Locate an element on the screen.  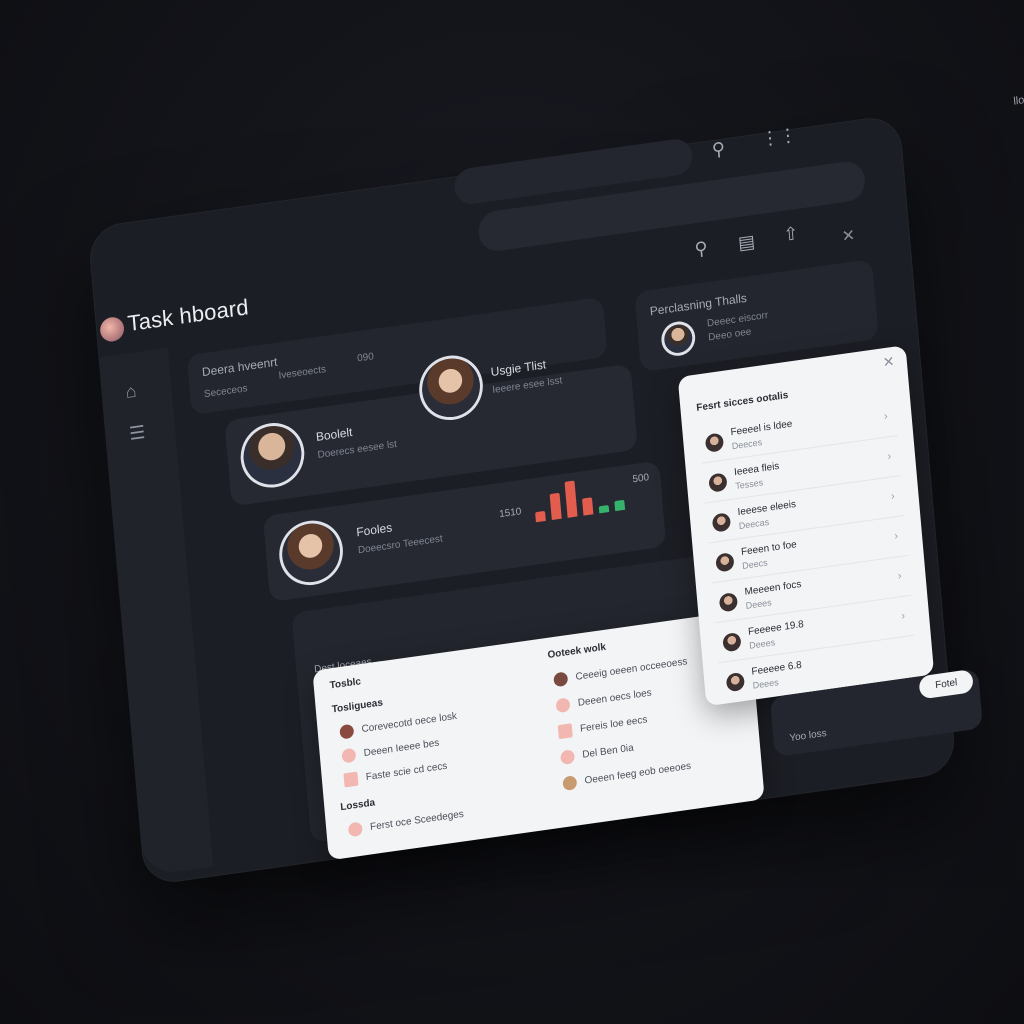
header-card-title: Deera hveenrt is located at coordinates (239, 367).